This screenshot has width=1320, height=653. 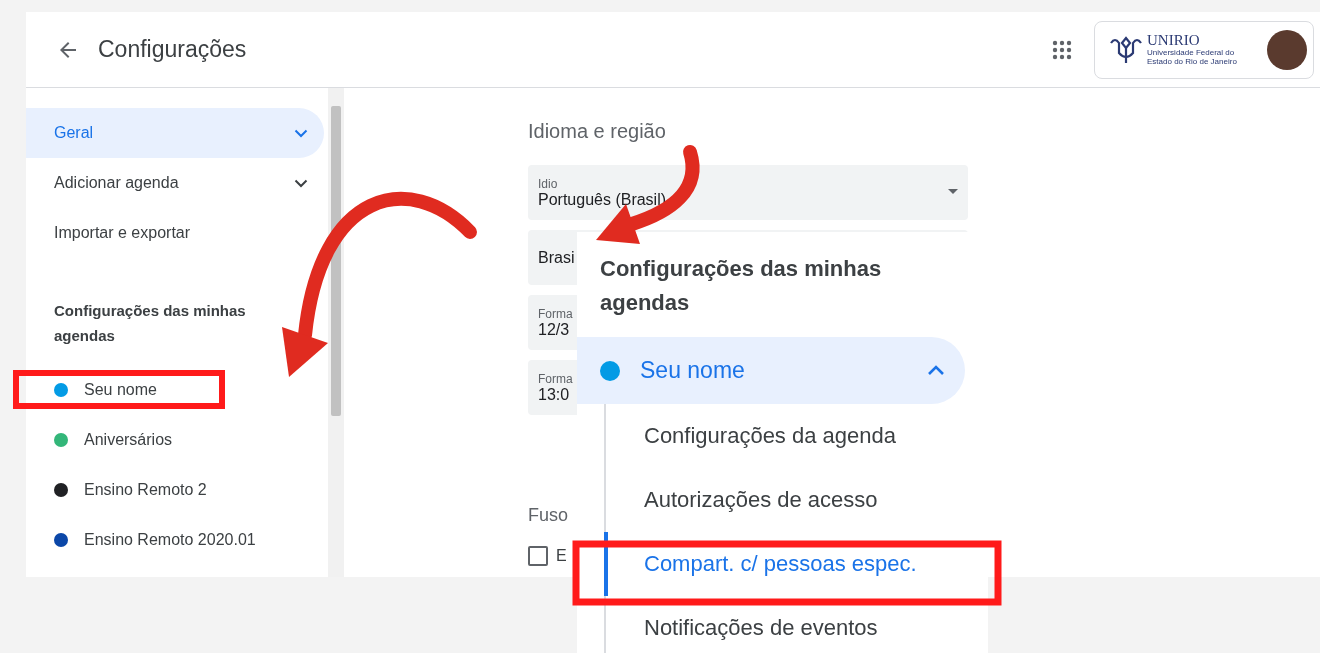 I want to click on apps-grid-icon, so click(x=1062, y=49).